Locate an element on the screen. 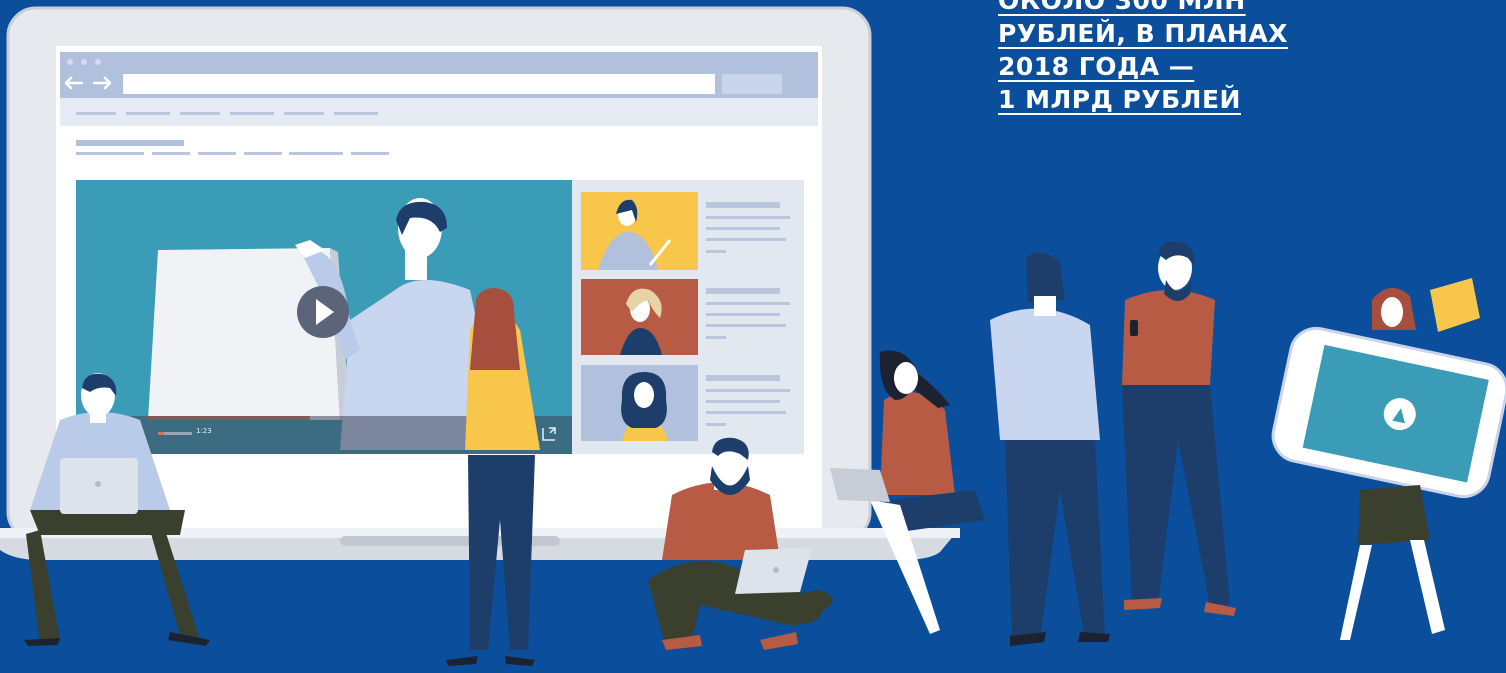 This screenshot has width=1506, height=673. person-standing-man is located at coordinates (1050, 449).